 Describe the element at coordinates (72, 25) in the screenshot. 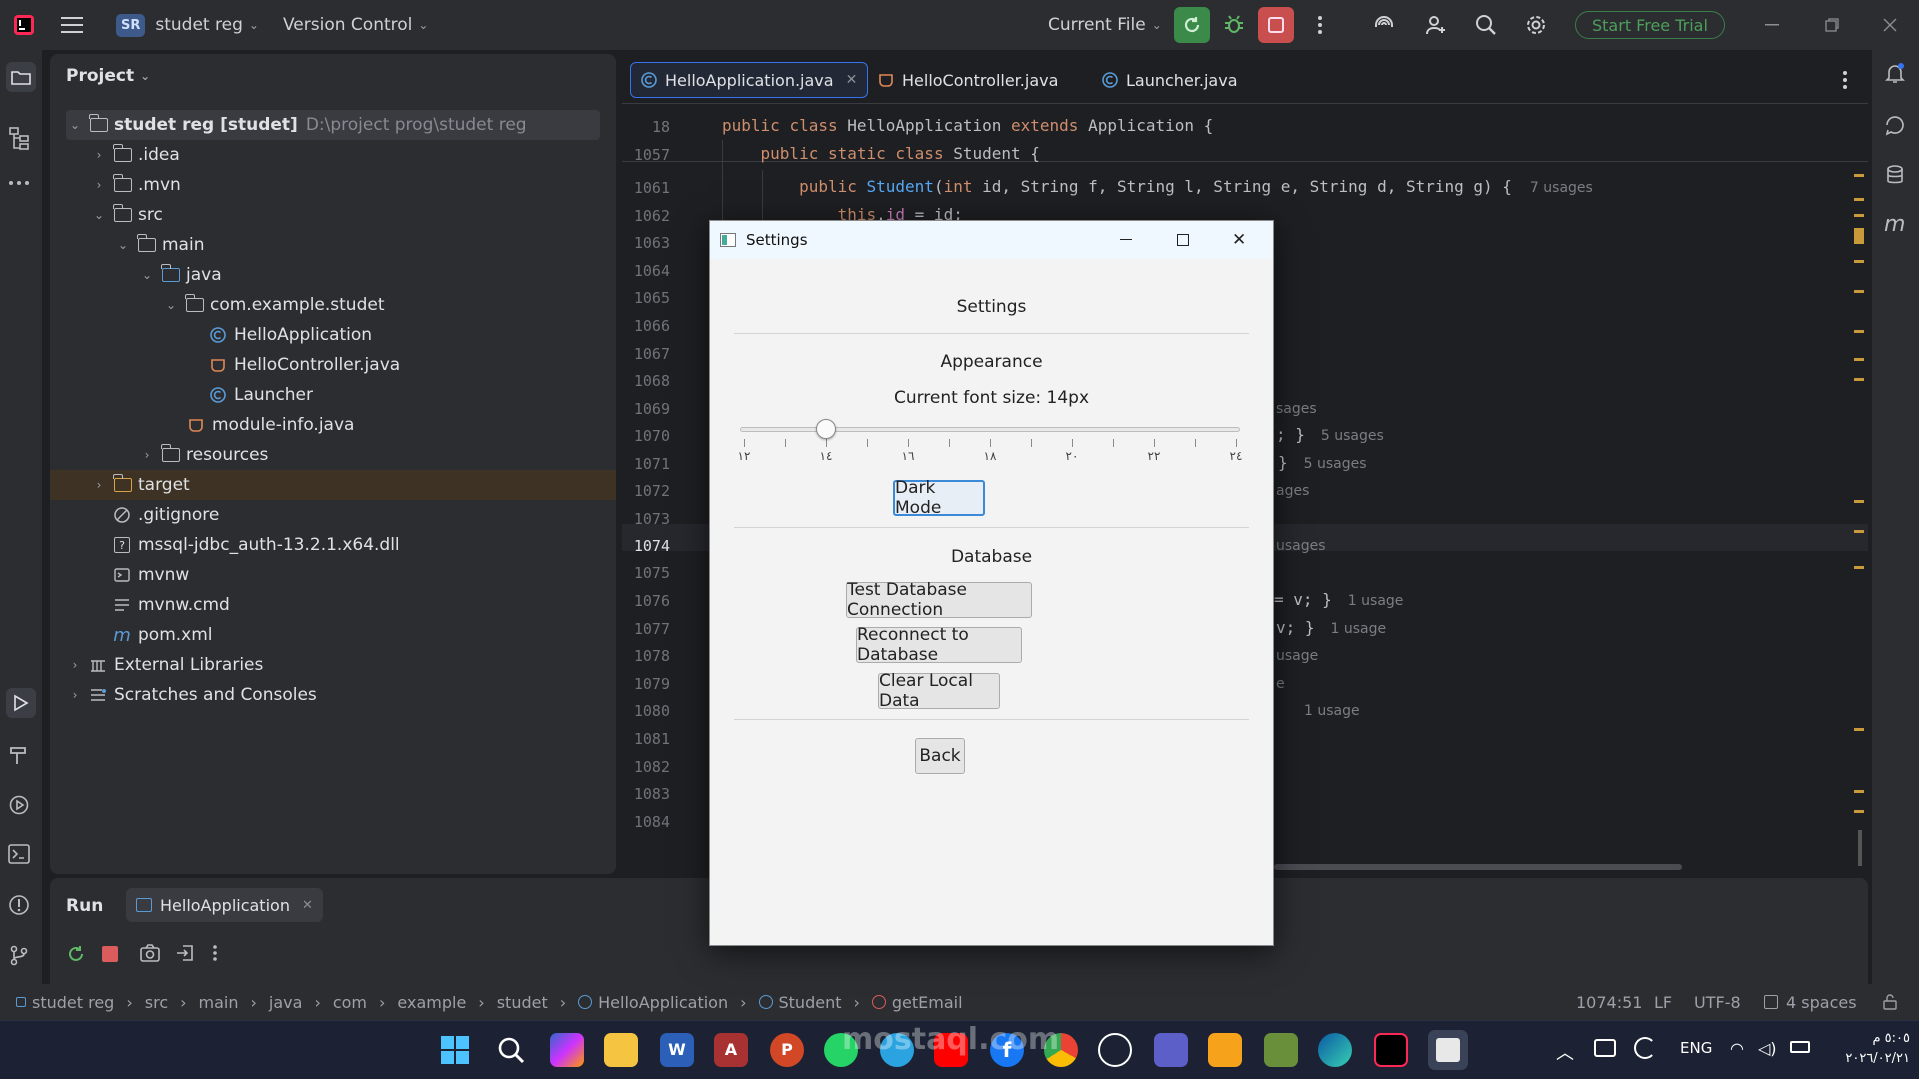

I see `main-menu-icon` at that location.